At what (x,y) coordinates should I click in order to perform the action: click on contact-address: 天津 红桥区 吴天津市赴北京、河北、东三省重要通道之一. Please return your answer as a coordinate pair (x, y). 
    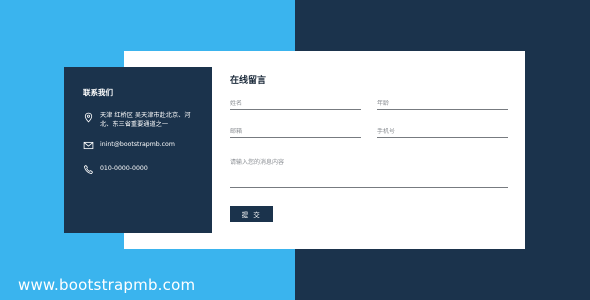
    Looking at the image, I should click on (137, 120).